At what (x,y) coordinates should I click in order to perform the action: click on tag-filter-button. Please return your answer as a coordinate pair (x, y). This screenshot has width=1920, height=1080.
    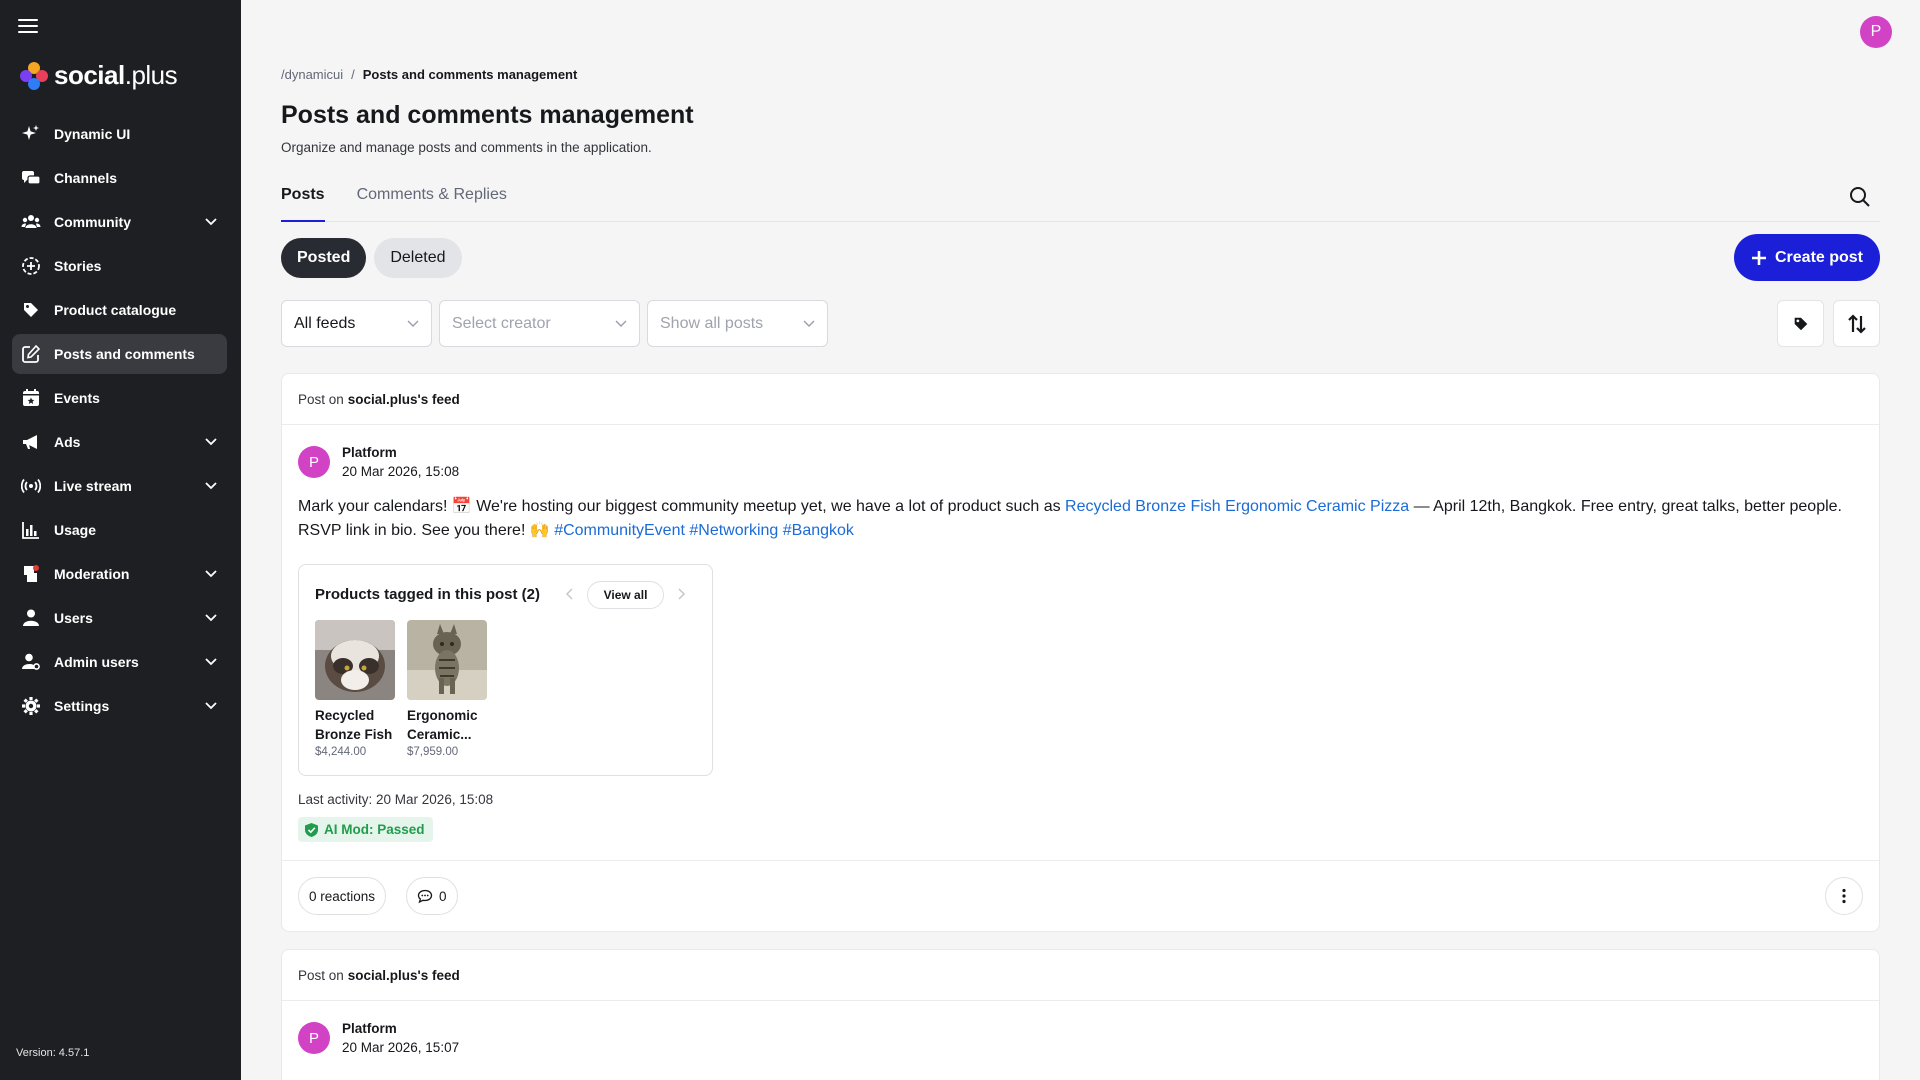
    Looking at the image, I should click on (1800, 323).